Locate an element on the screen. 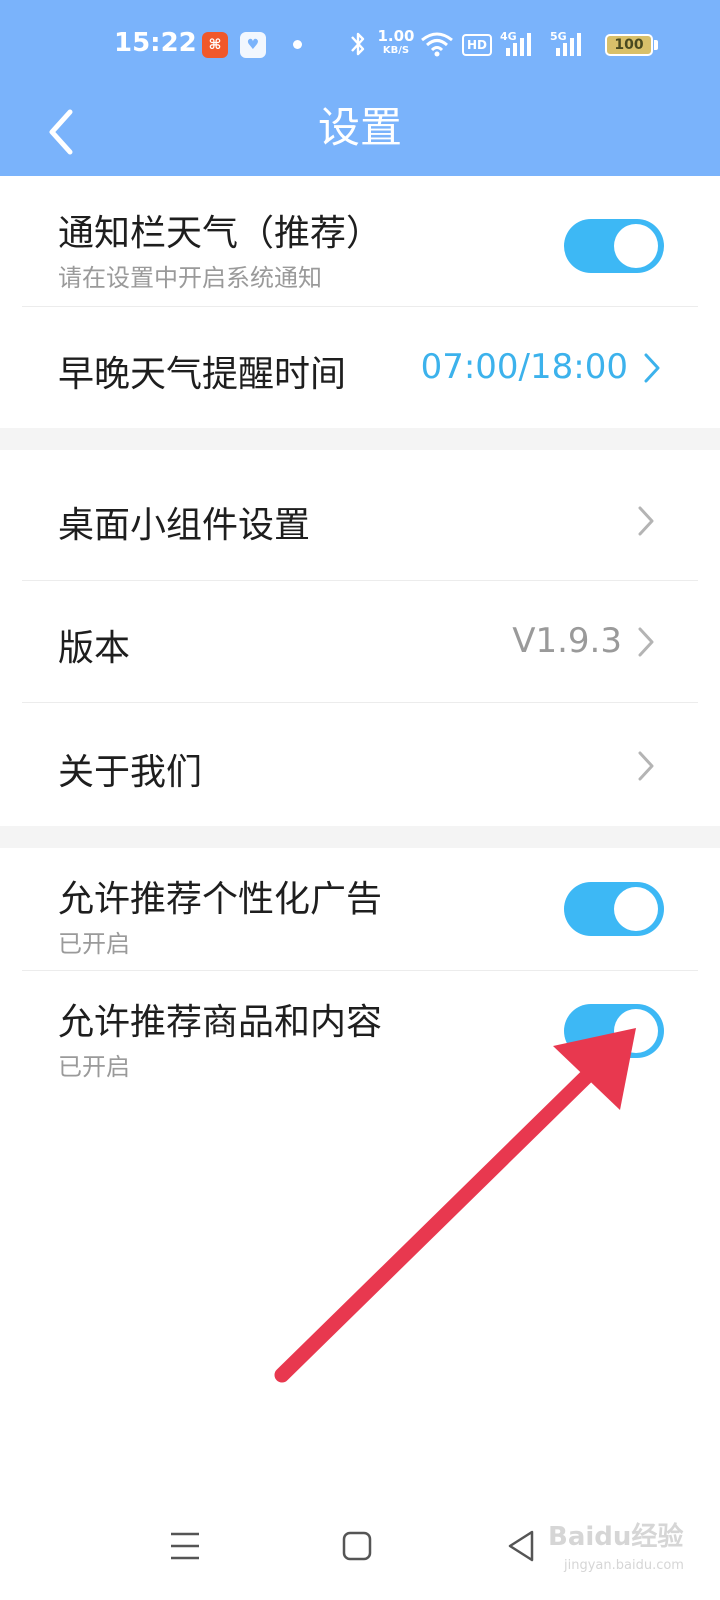 The height and width of the screenshot is (1600, 720). watermark-main: Baidu经验 is located at coordinates (616, 1537).